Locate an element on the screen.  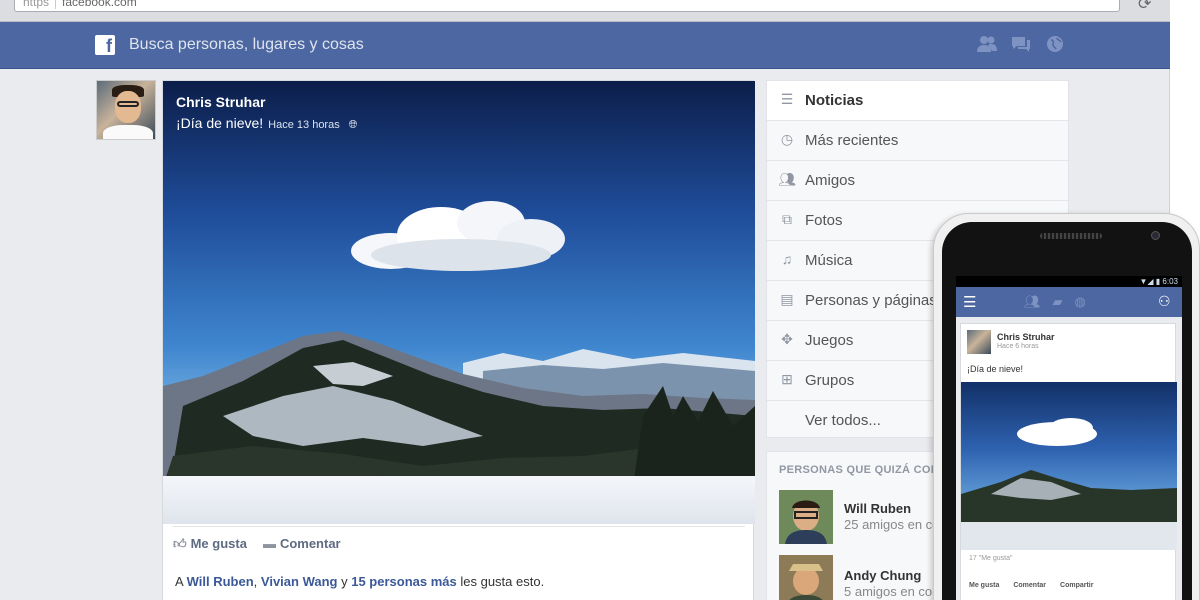
phone-camera is located at coordinates (1155, 235).